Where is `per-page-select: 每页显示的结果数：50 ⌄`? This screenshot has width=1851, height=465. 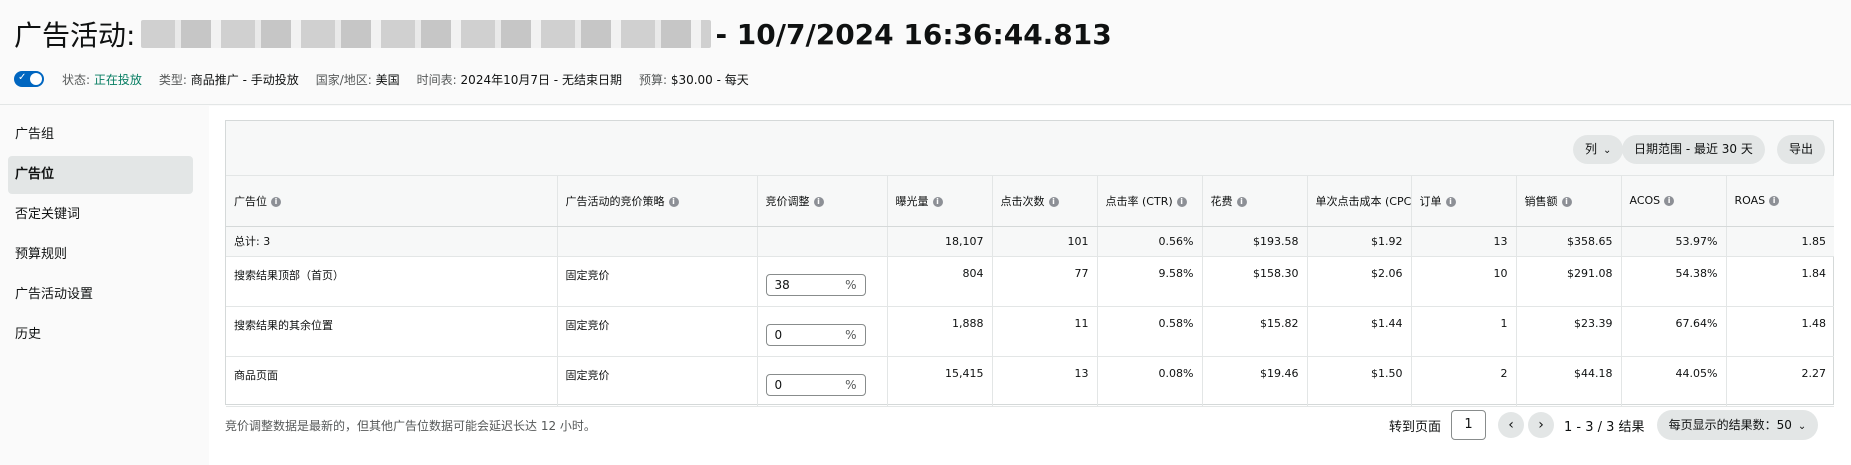 per-page-select: 每页显示的结果数：50 ⌄ is located at coordinates (1737, 425).